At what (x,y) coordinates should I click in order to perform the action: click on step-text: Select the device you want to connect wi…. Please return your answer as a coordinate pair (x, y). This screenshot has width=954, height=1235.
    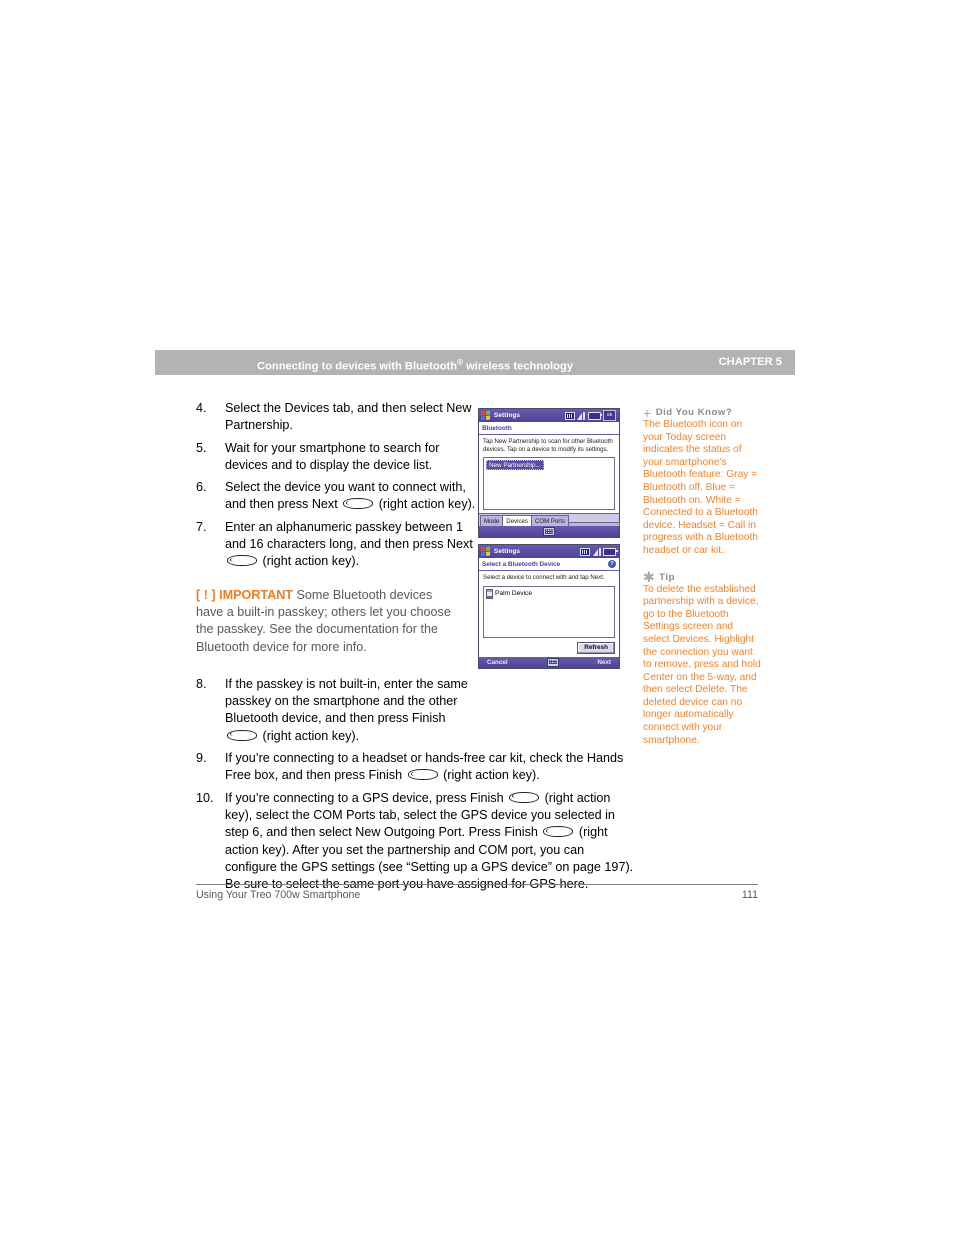
    Looking at the image, I should click on (350, 496).